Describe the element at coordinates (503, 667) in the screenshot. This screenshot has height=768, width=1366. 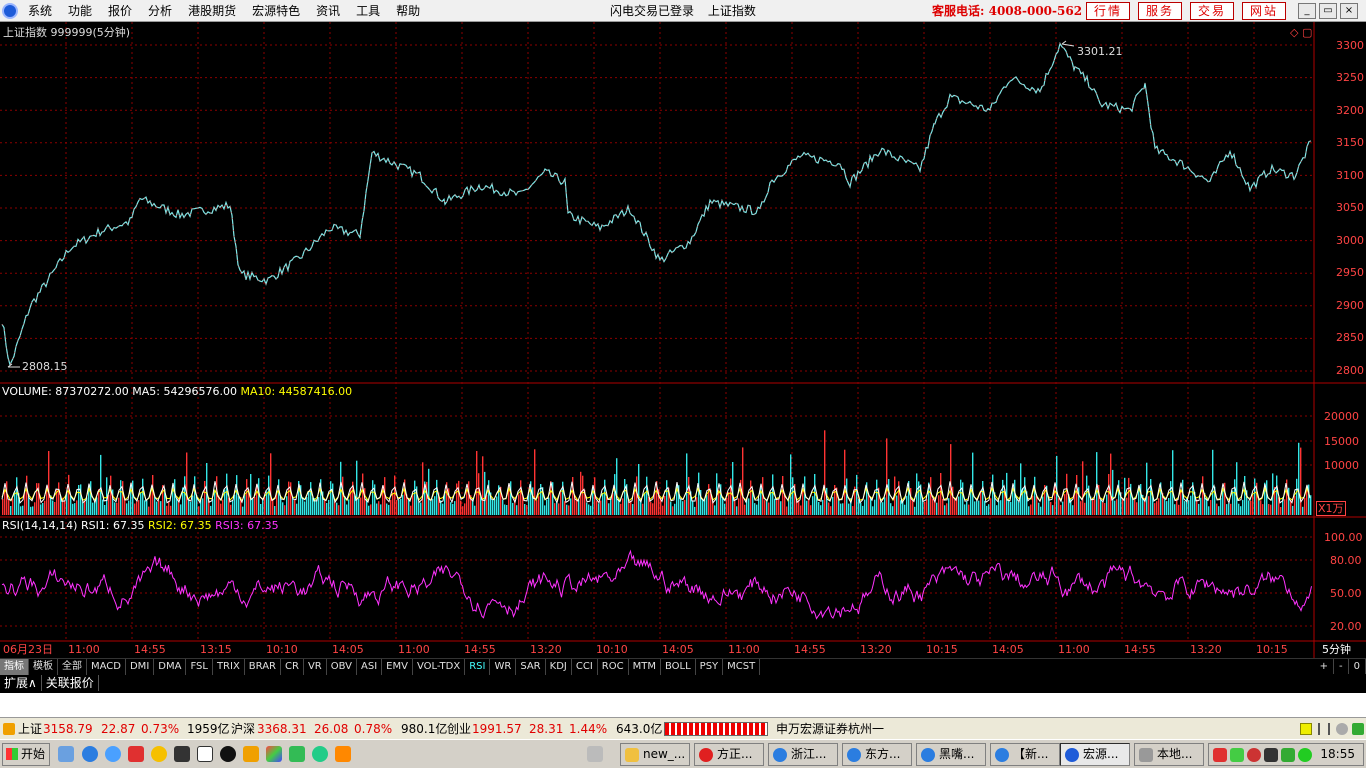
I see `tab-wr: WR` at that location.